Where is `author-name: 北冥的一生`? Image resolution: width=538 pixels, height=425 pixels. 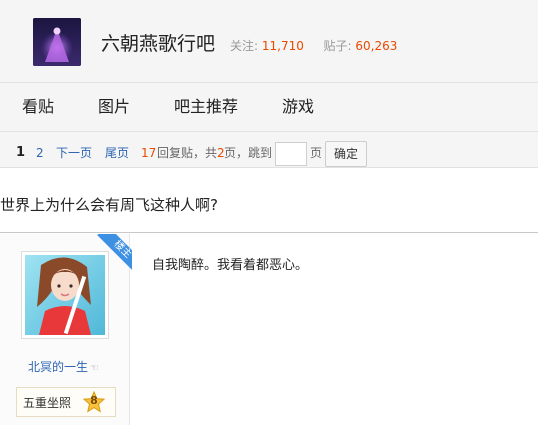
author-name: 北冥的一生 is located at coordinates (58, 367).